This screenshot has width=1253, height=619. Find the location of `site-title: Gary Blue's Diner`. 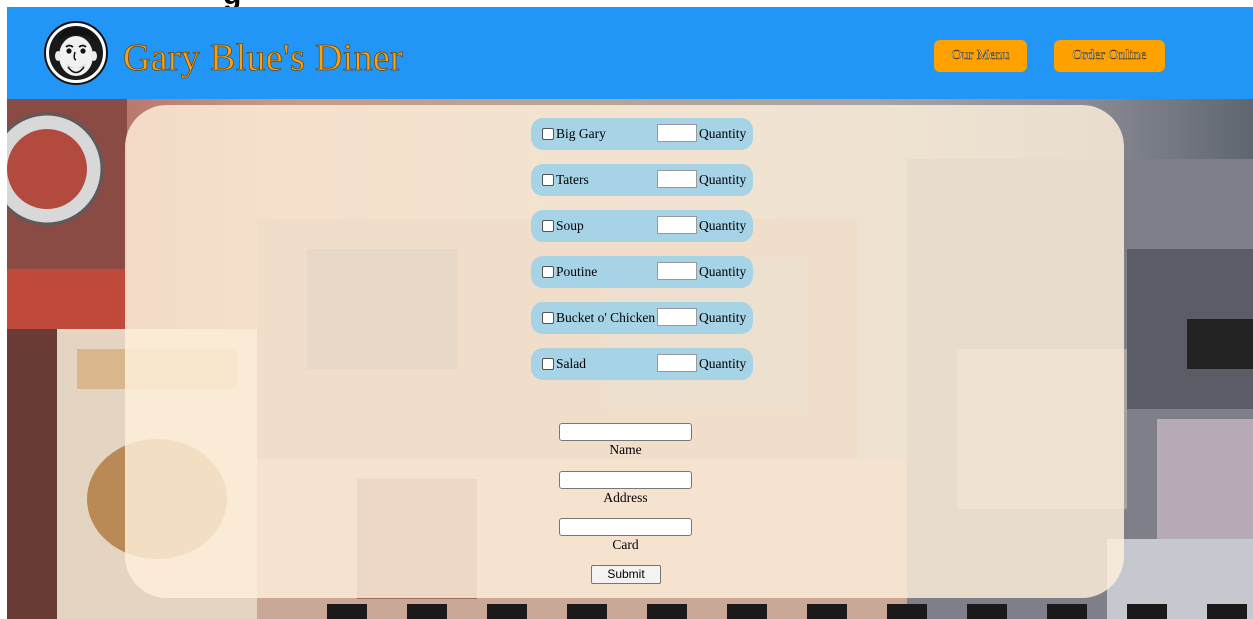

site-title: Gary Blue's Diner is located at coordinates (263, 58).